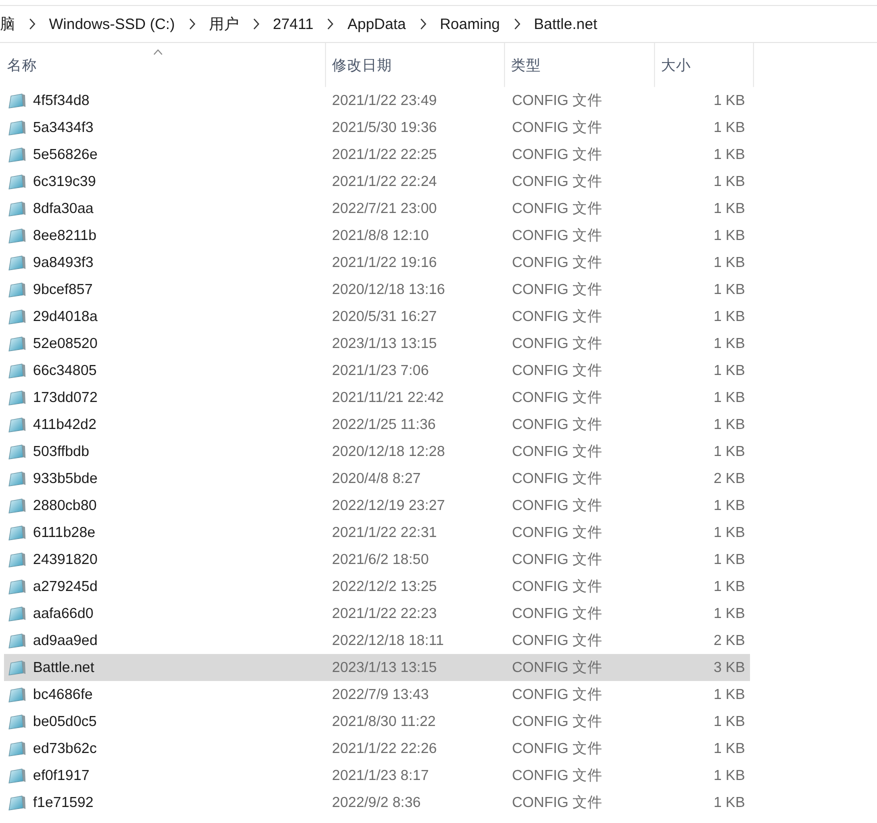  I want to click on file-row: 933b5bde 2020/4/8 8:27 CONFIG 文件 2 KB, so click(377, 478).